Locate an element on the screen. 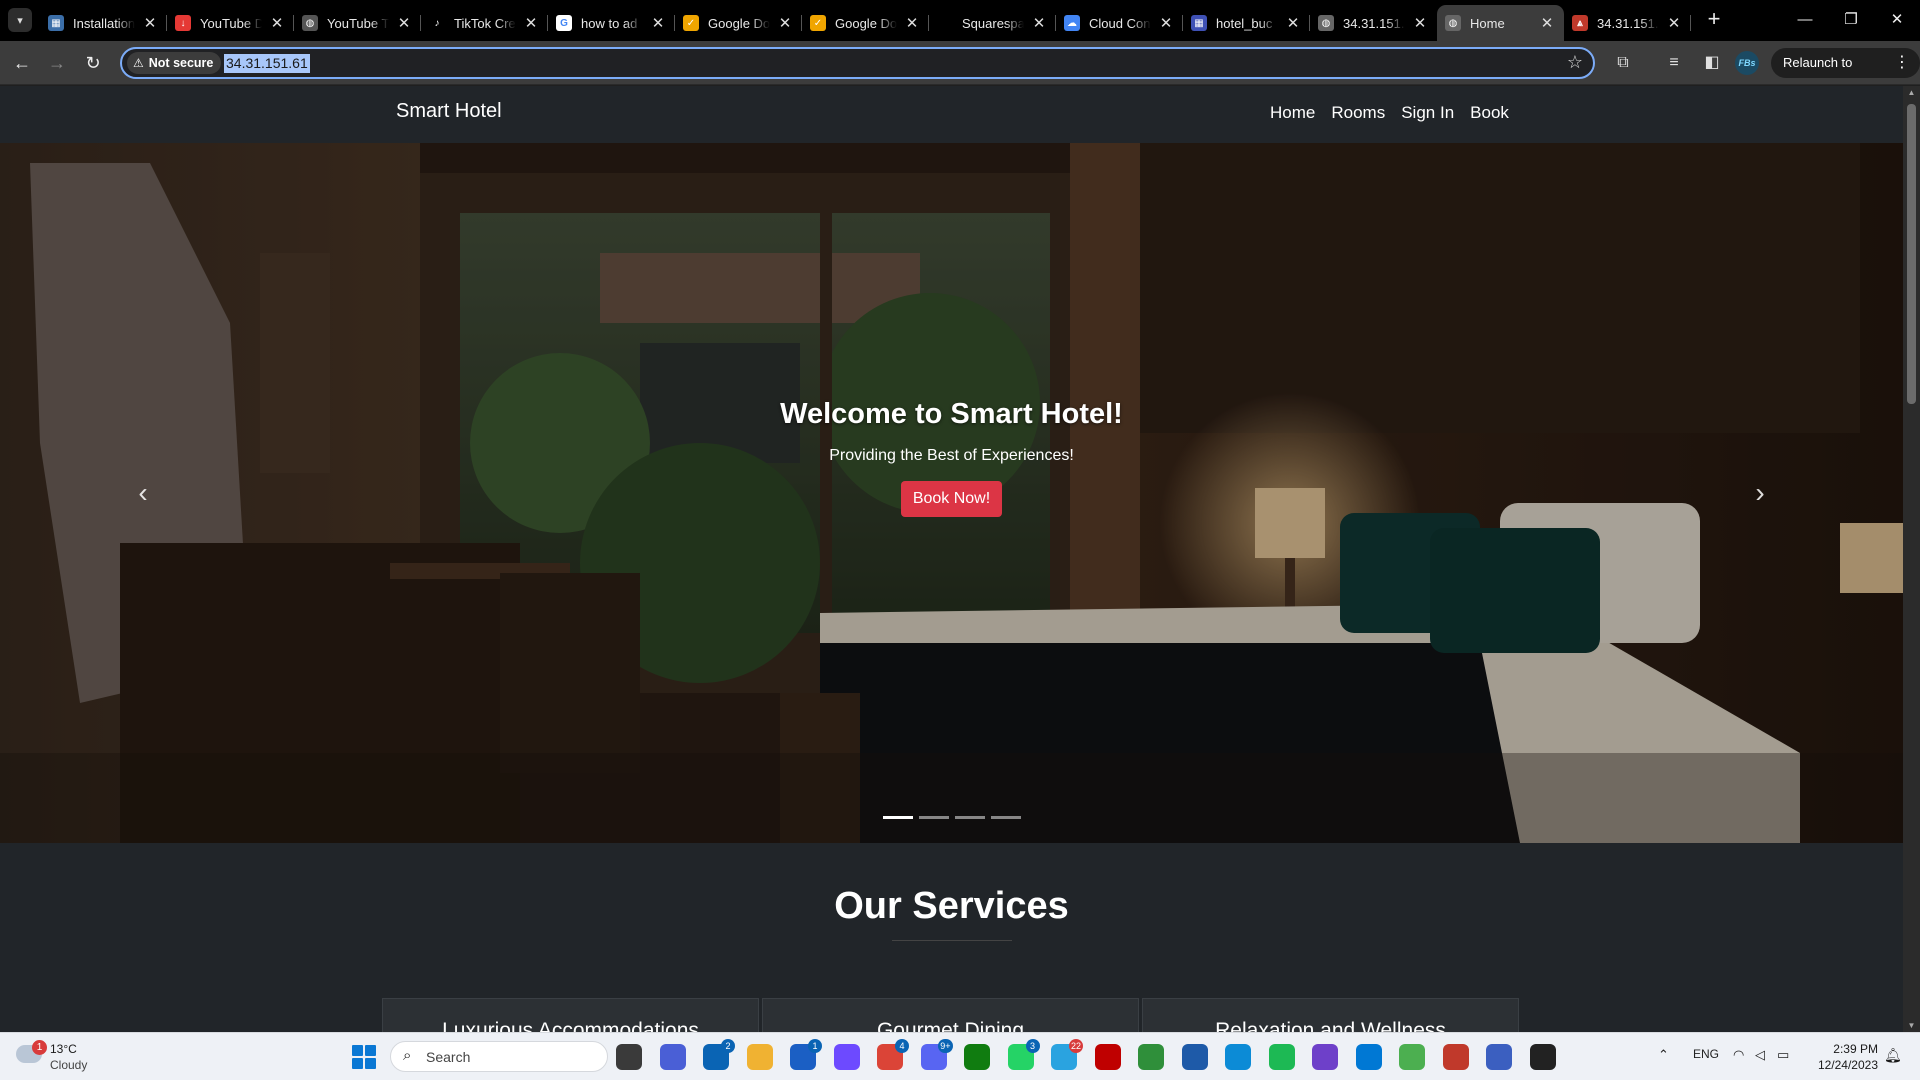 This screenshot has width=1920, height=1080. nav-link-book: Book is located at coordinates (1489, 113).